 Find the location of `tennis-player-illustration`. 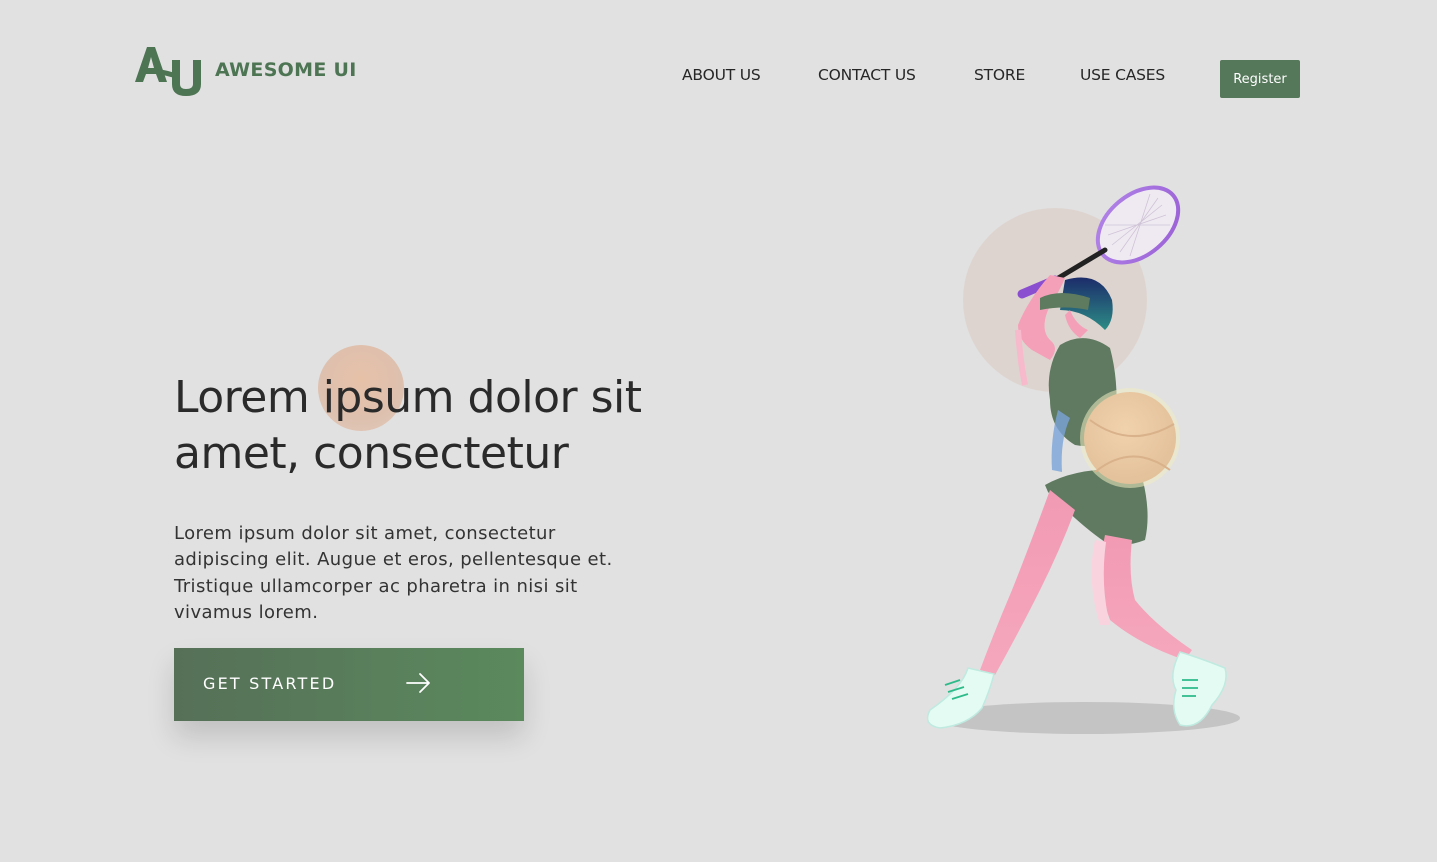

tennis-player-illustration is located at coordinates (1083, 459).